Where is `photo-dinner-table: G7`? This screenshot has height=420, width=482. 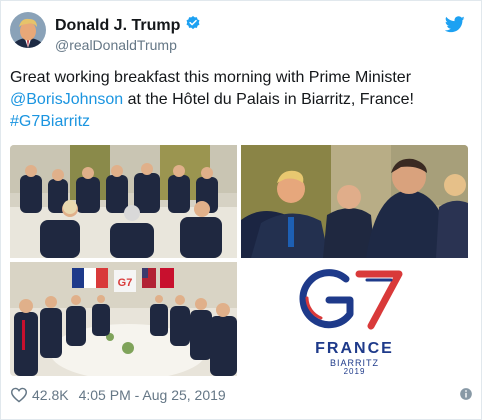 photo-dinner-table: G7 is located at coordinates (123, 319).